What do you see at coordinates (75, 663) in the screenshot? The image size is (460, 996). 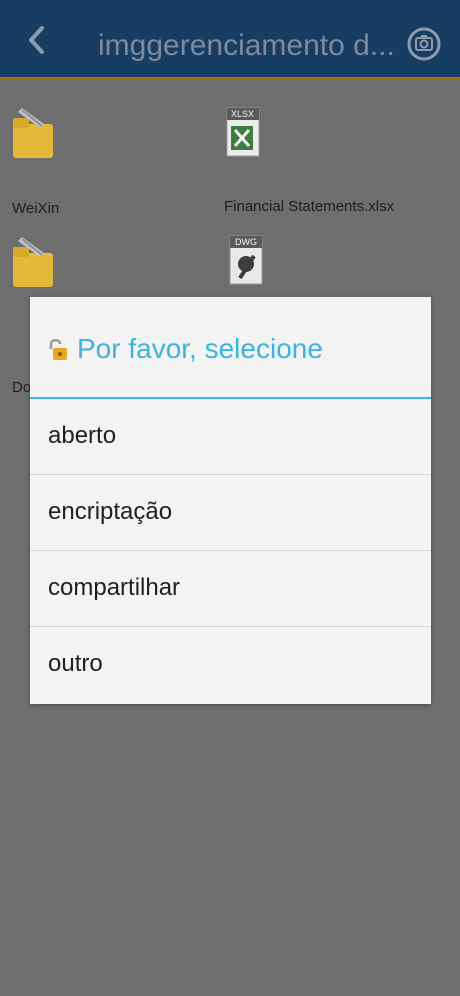 I see `option-label: outro` at bounding box center [75, 663].